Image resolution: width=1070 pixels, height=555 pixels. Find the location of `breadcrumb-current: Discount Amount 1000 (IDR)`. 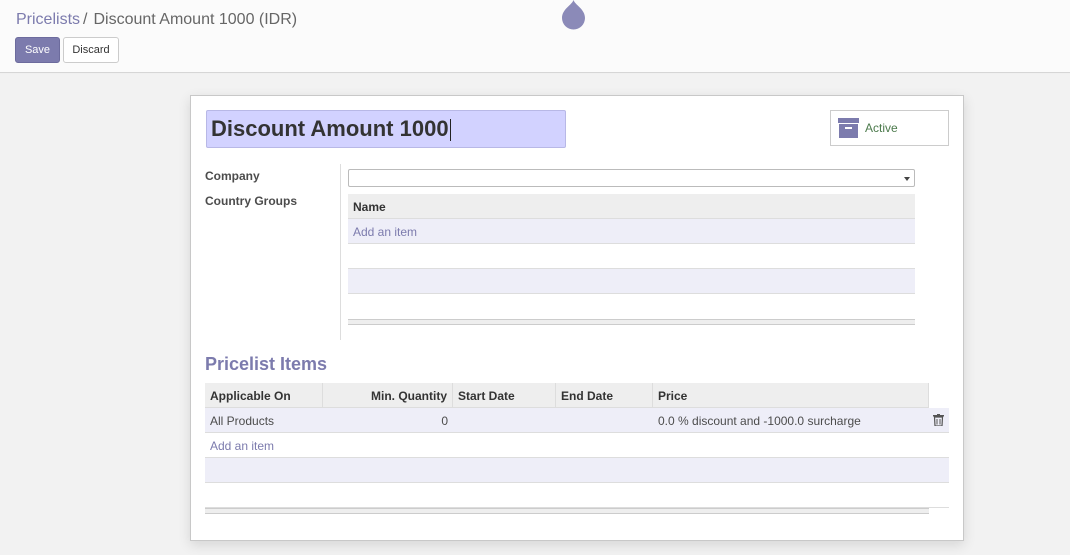

breadcrumb-current: Discount Amount 1000 (IDR) is located at coordinates (195, 19).